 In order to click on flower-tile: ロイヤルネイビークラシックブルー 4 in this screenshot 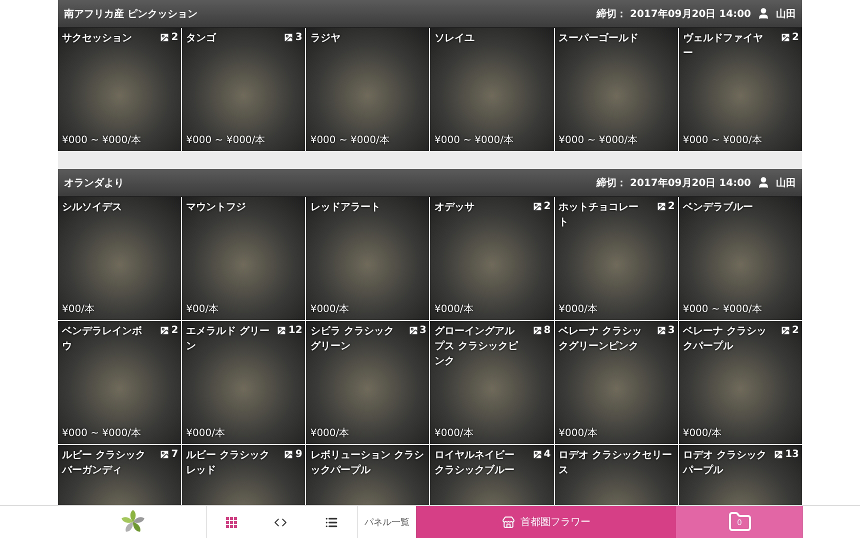, I will do `click(492, 475)`.